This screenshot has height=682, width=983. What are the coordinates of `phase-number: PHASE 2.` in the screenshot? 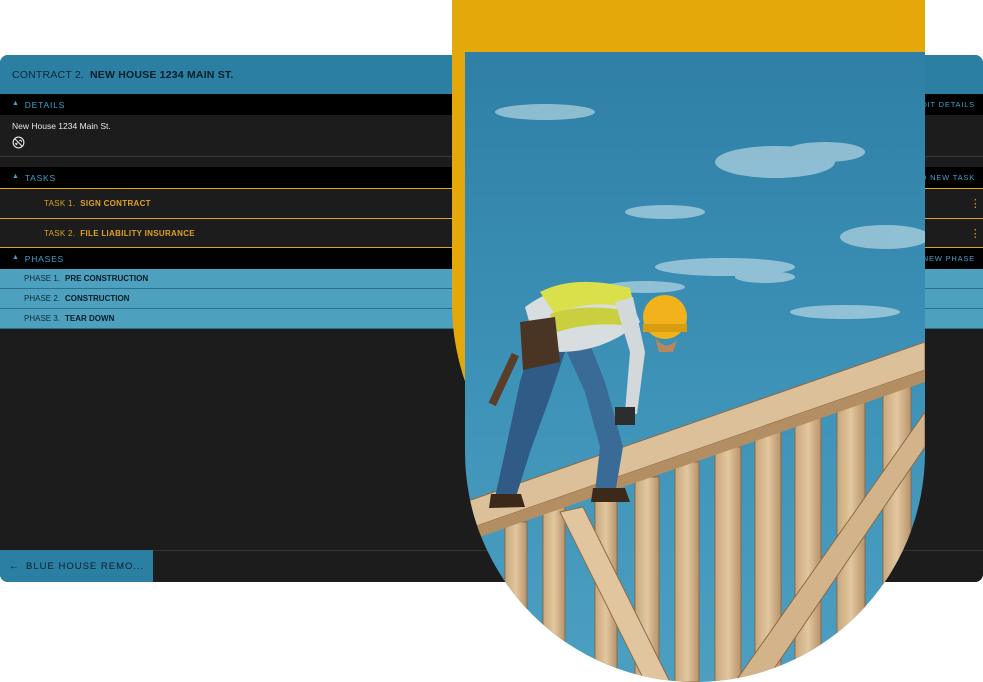 It's located at (42, 298).